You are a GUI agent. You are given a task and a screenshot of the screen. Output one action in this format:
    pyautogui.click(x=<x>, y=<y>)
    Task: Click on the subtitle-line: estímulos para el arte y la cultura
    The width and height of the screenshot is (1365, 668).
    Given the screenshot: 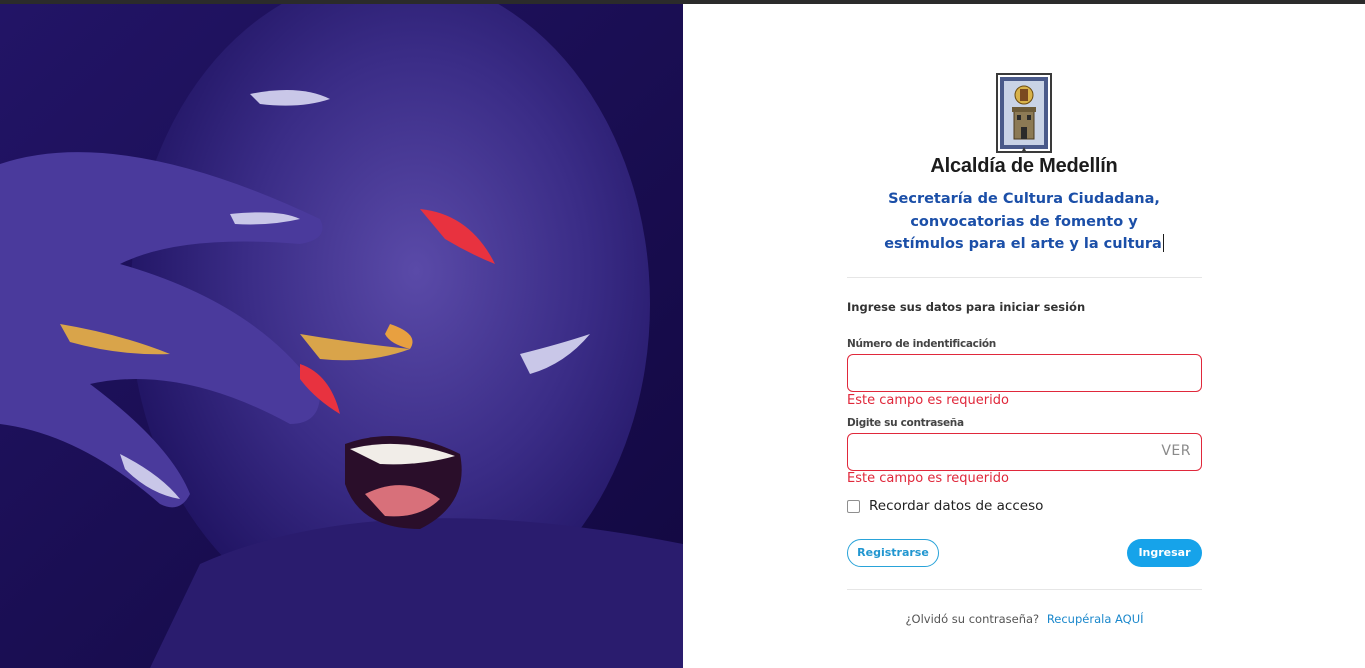 What is the action you would take?
    pyautogui.click(x=1024, y=244)
    